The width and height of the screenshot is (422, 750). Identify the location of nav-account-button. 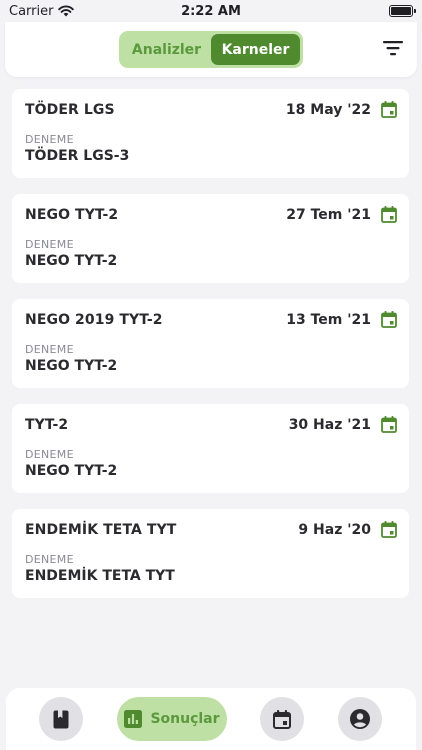
(360, 719).